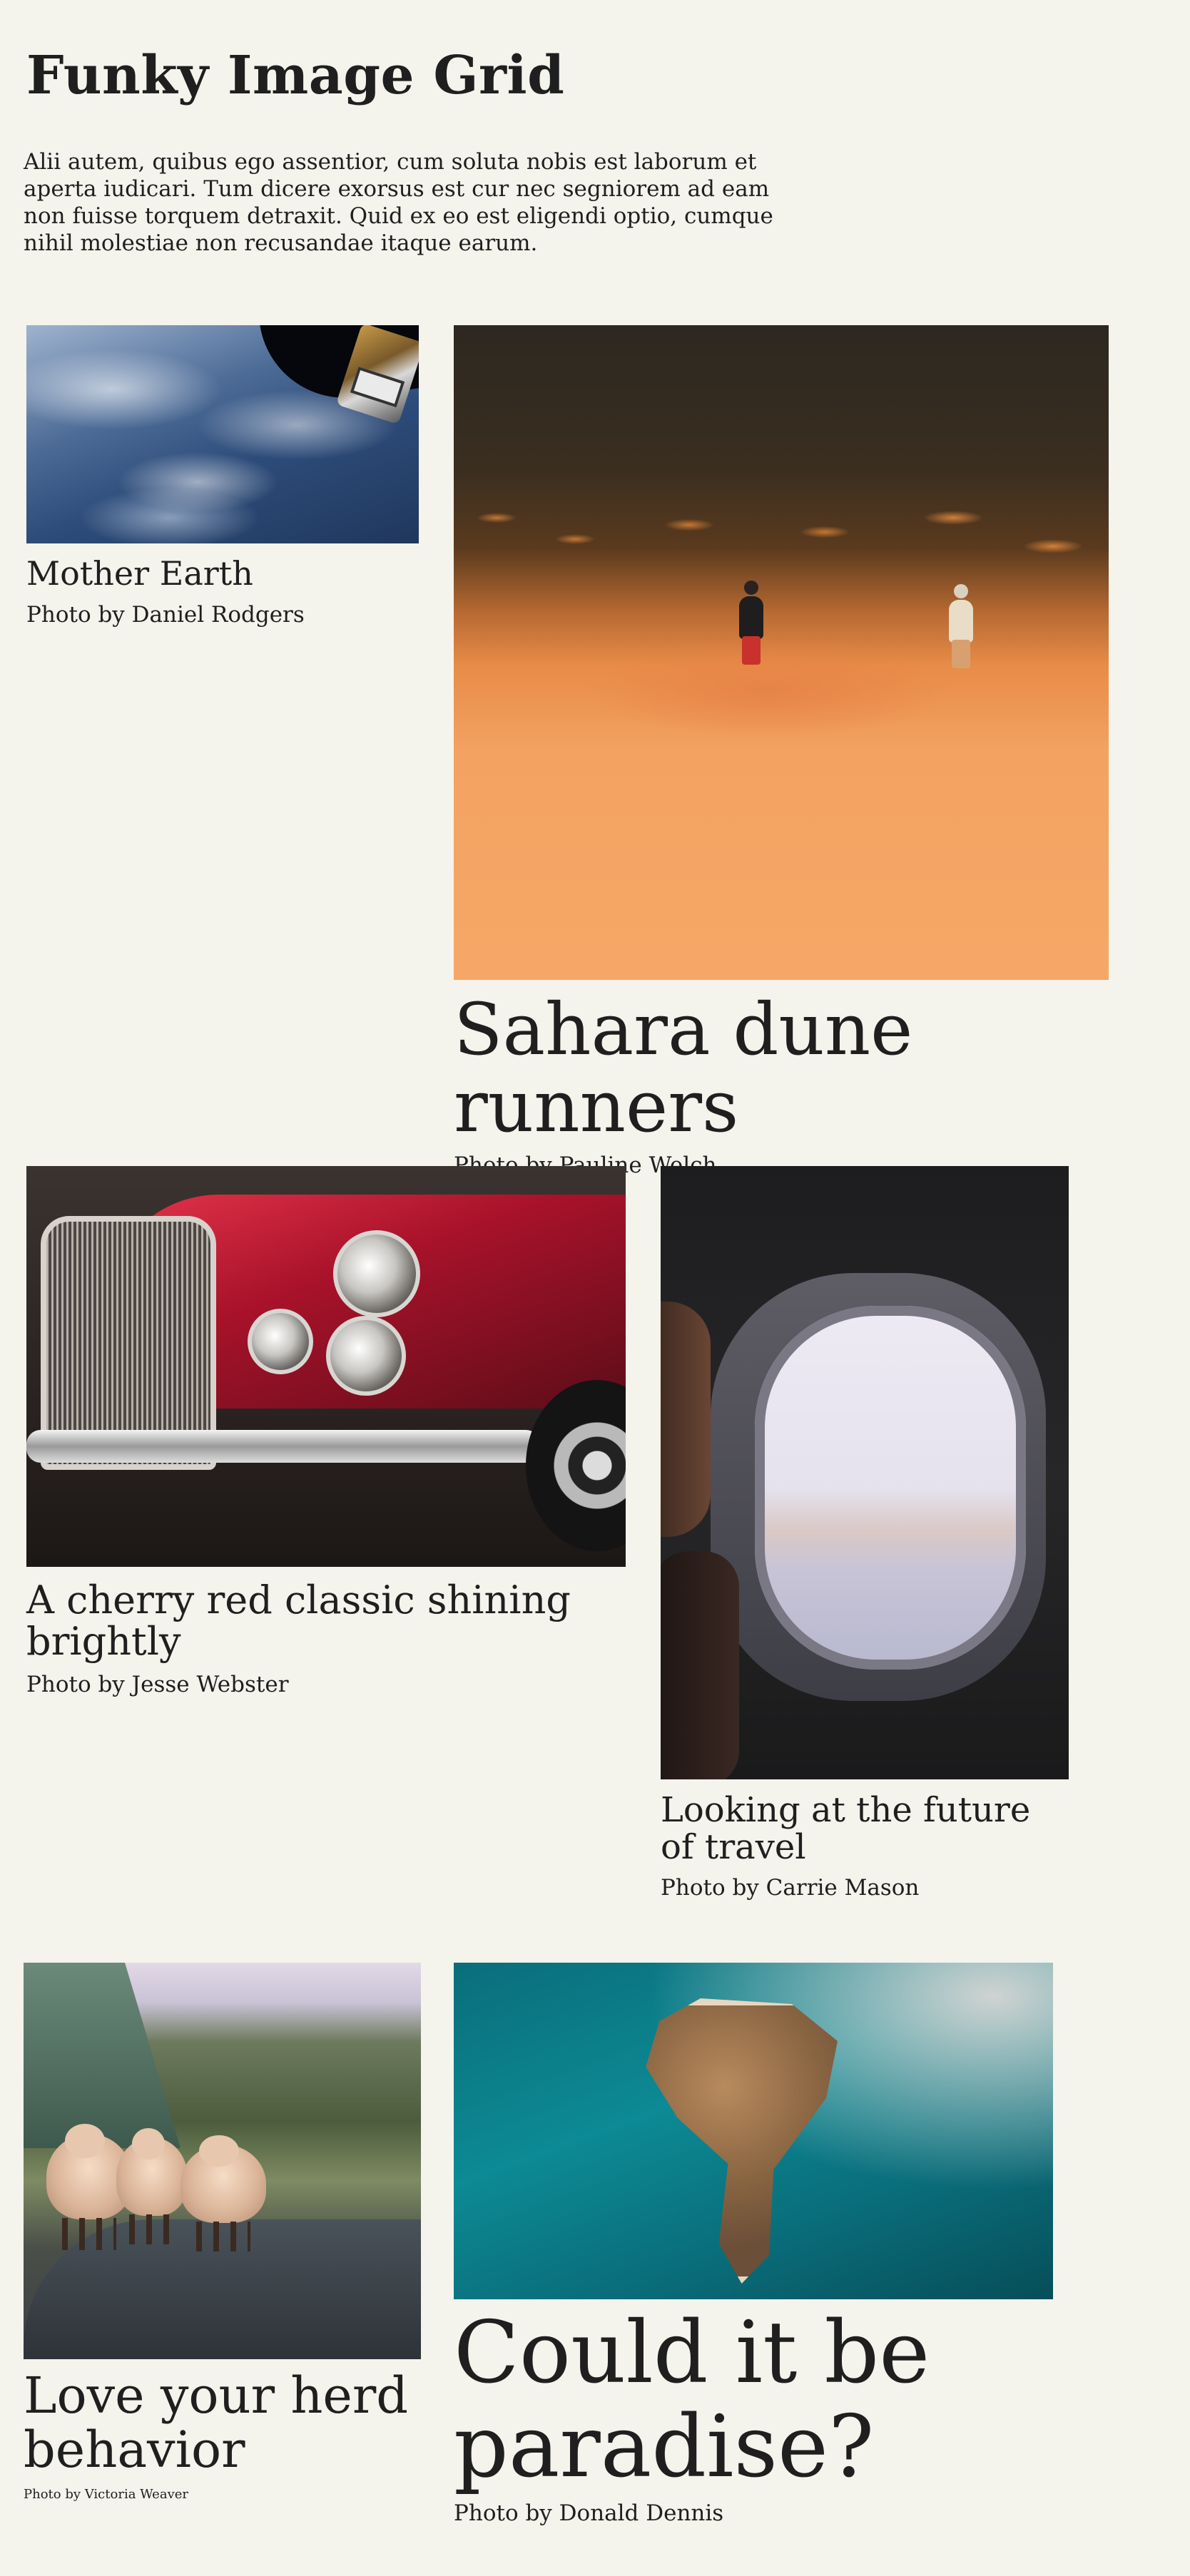 The height and width of the screenshot is (2576, 1190). Describe the element at coordinates (753, 2131) in the screenshot. I see `island-aerial-photo` at that location.